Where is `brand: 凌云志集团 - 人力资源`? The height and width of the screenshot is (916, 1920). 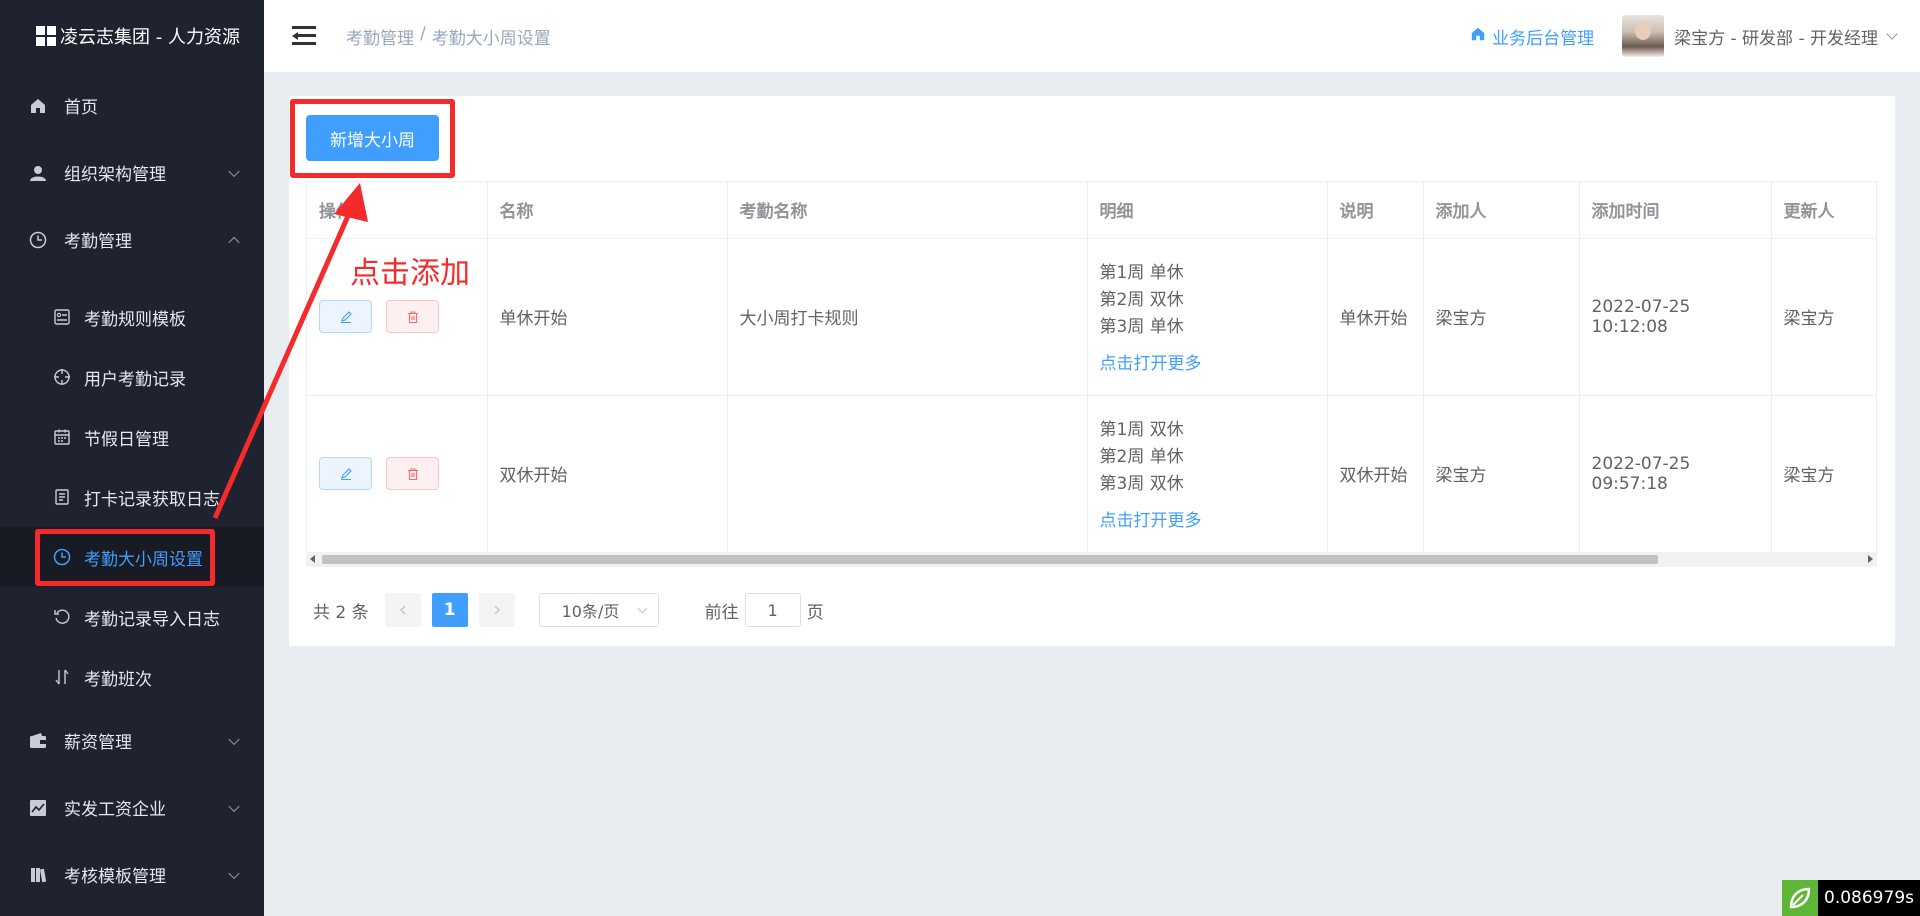
brand: 凌云志集团 - 人力资源 is located at coordinates (132, 36).